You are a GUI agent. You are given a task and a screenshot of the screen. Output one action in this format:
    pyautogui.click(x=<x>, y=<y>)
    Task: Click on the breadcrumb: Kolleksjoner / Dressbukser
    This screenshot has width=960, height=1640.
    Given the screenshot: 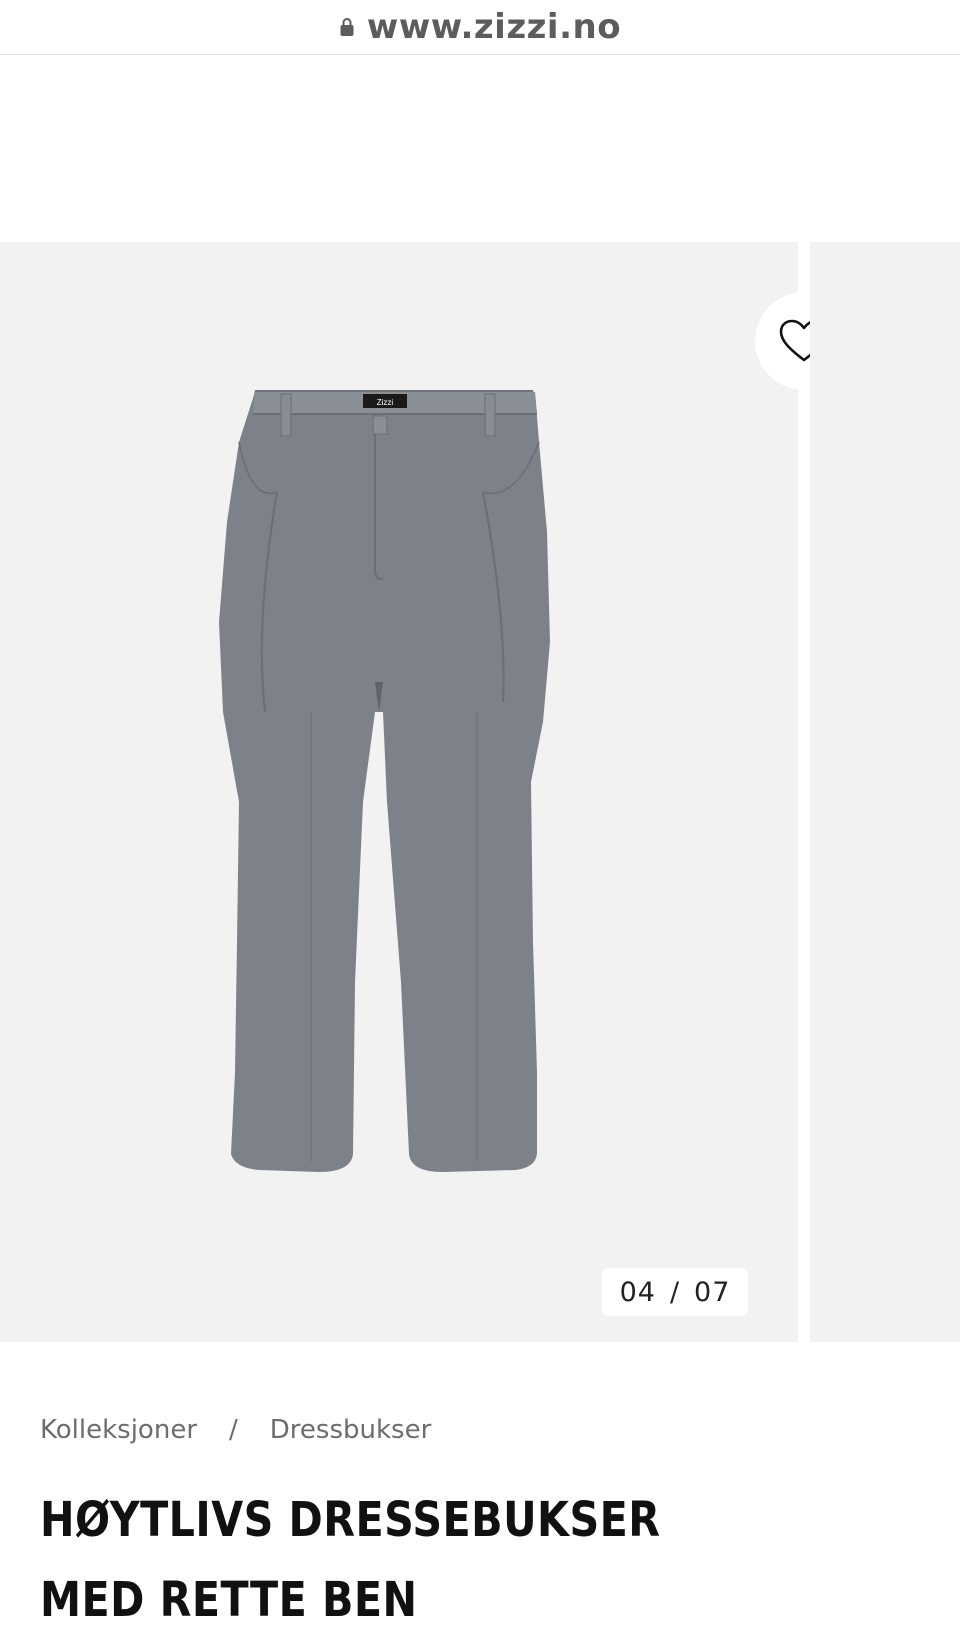 What is the action you would take?
    pyautogui.click(x=235, y=1430)
    